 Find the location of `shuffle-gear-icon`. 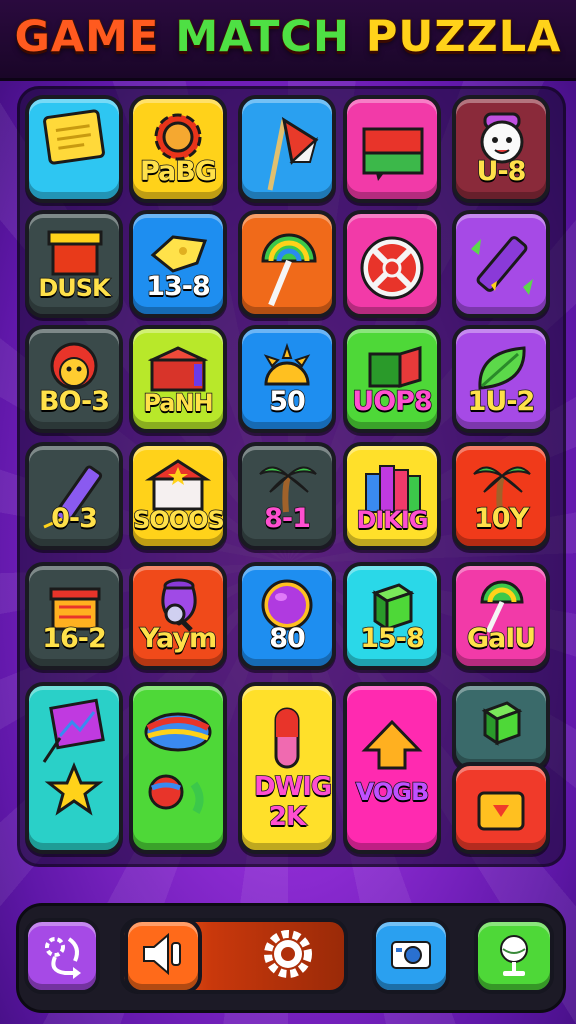

shuffle-gear-icon is located at coordinates (62, 956).